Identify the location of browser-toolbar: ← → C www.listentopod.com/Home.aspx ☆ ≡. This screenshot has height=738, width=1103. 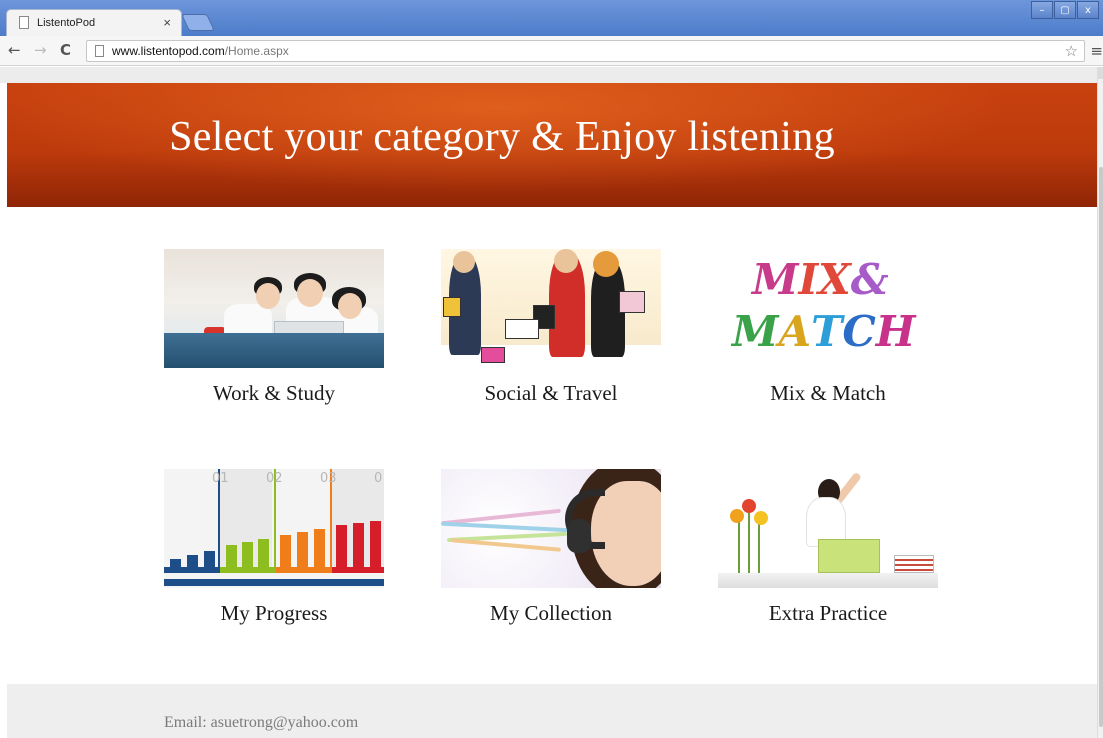
(551, 51).